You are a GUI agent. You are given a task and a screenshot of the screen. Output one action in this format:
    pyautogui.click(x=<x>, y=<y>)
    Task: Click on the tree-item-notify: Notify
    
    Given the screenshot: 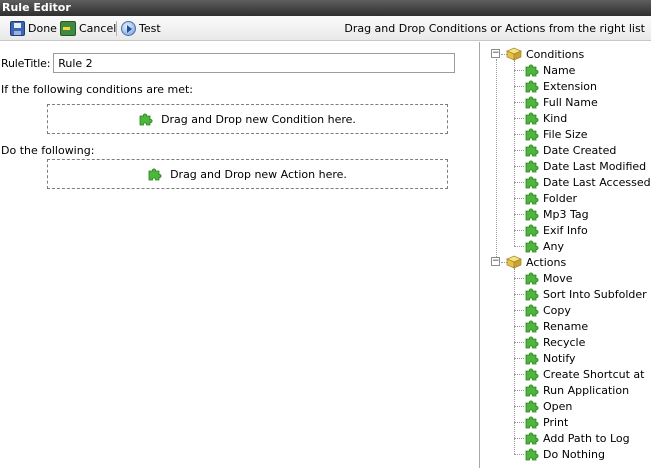 What is the action you would take?
    pyautogui.click(x=550, y=358)
    